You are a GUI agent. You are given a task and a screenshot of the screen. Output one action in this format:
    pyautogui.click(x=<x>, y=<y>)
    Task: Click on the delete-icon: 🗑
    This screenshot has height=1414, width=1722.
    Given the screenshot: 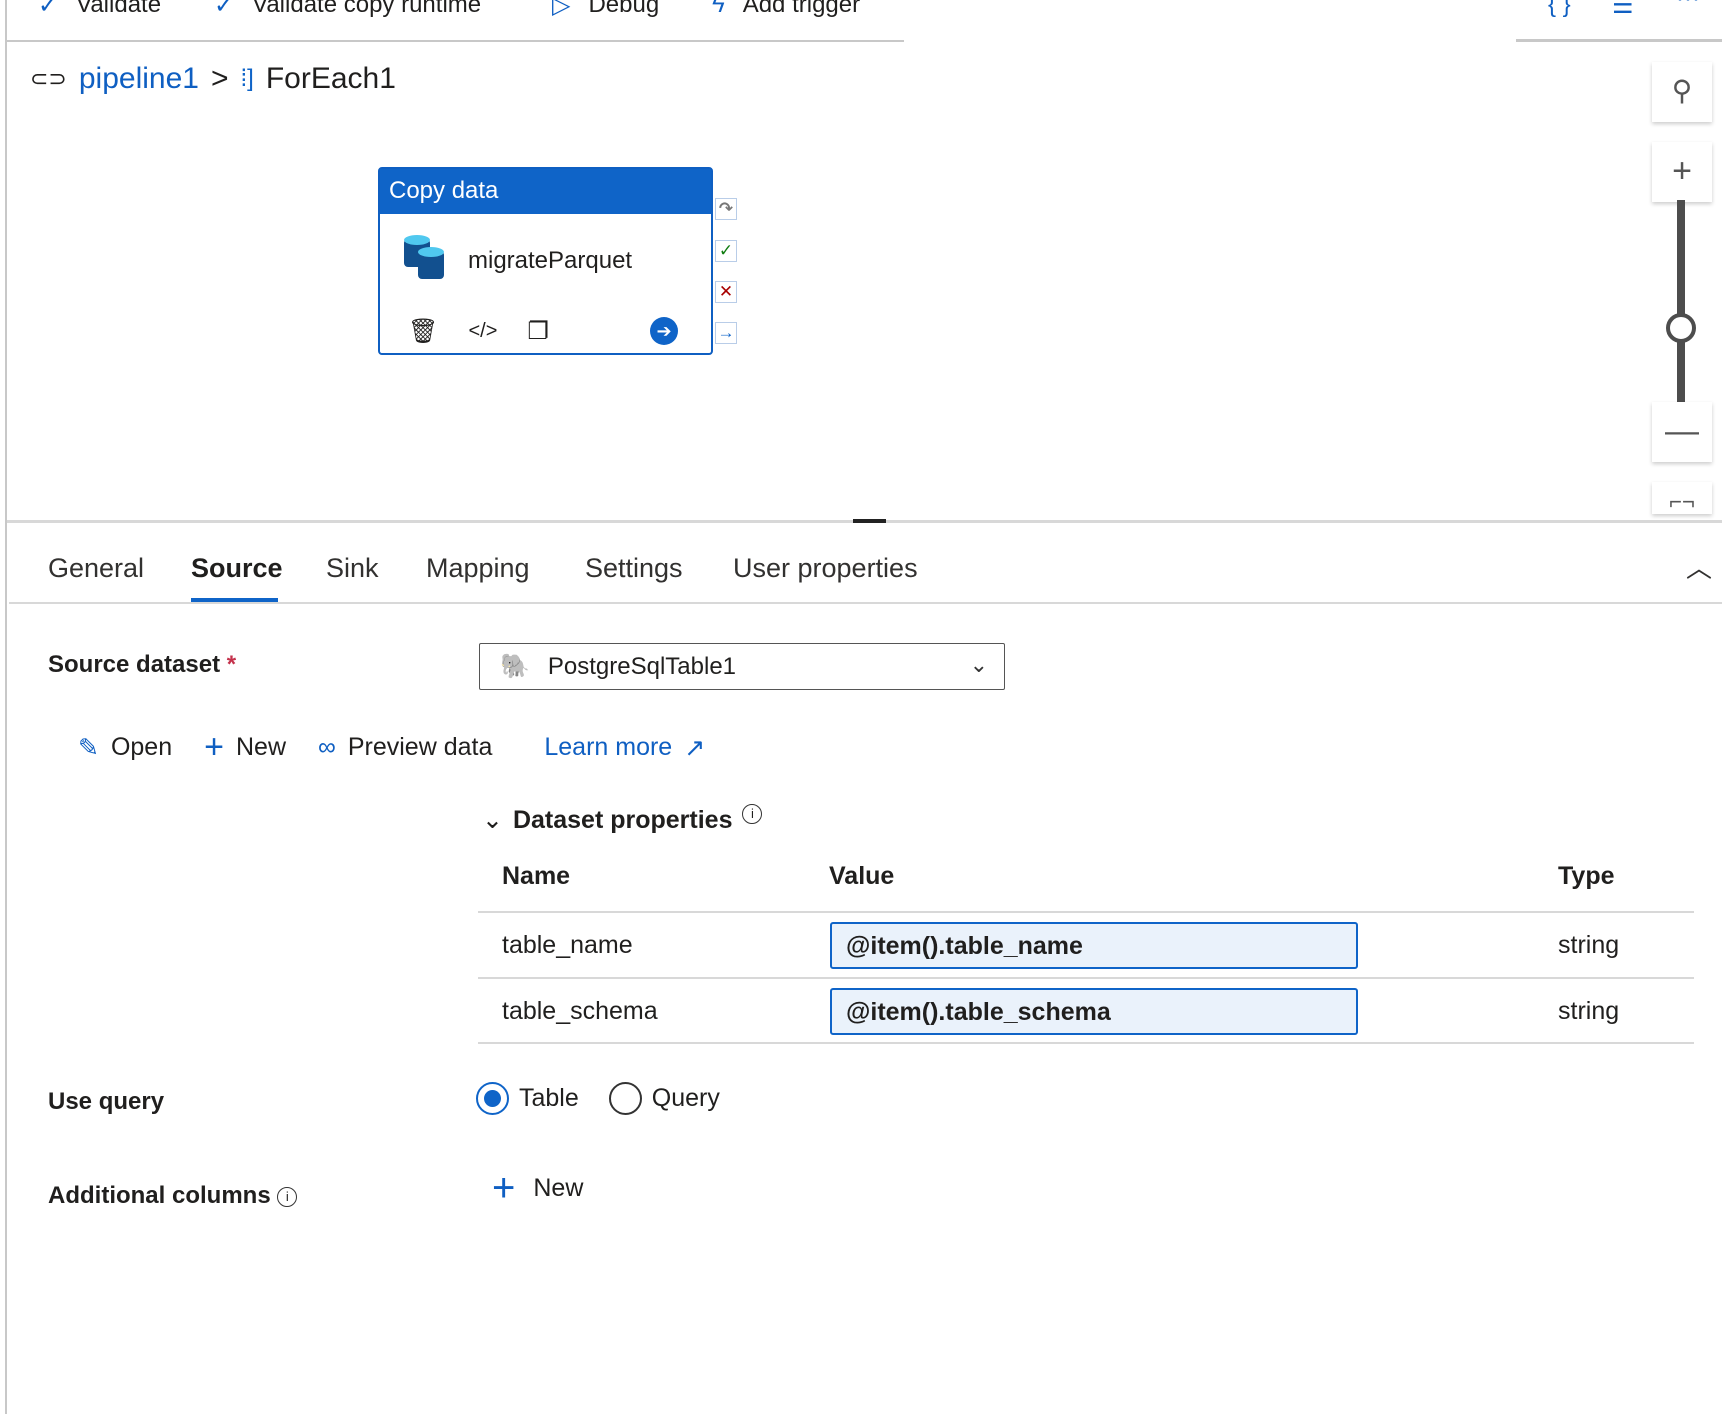 What is the action you would take?
    pyautogui.click(x=423, y=331)
    